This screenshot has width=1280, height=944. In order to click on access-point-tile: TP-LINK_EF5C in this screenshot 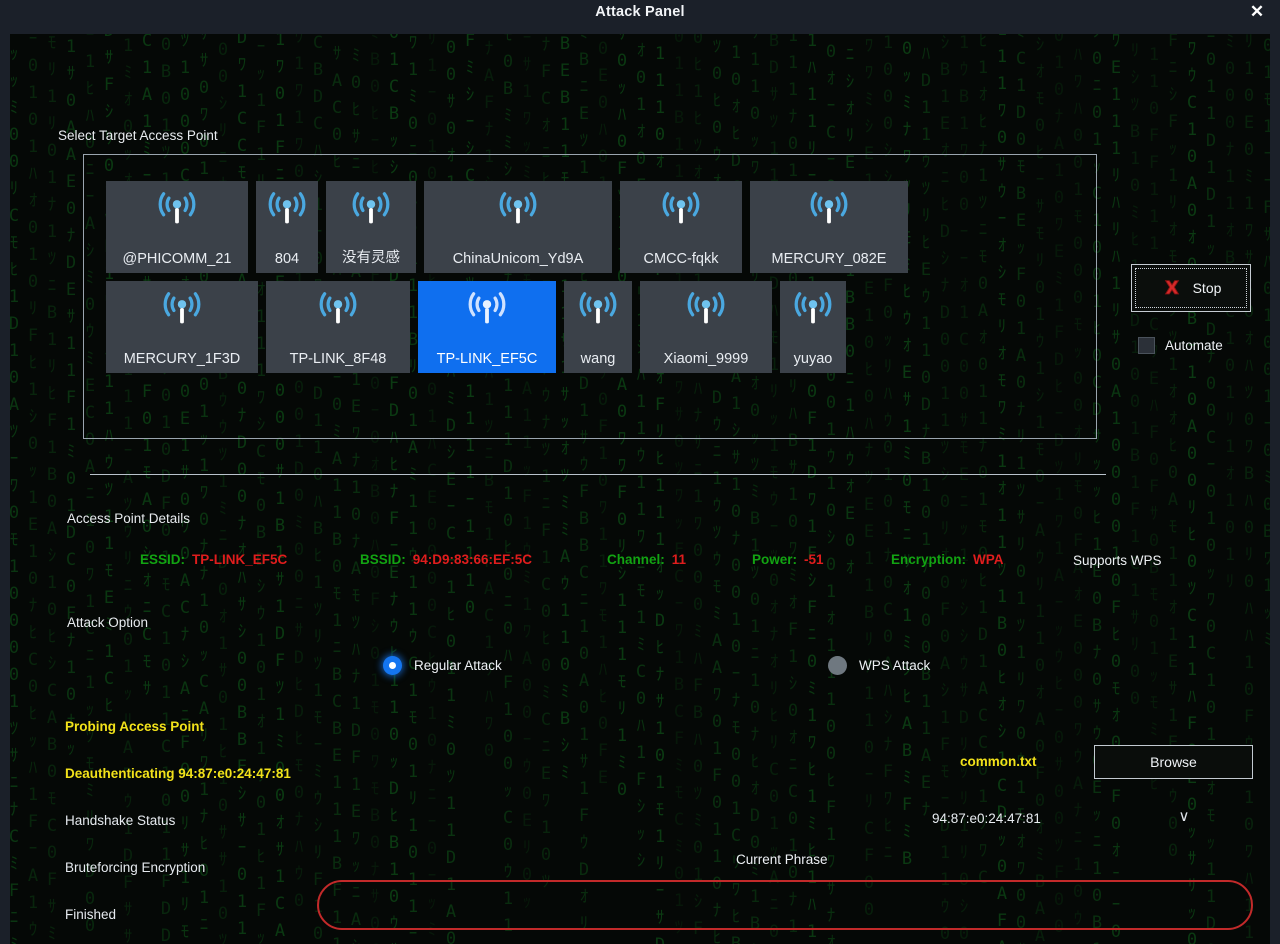, I will do `click(487, 327)`.